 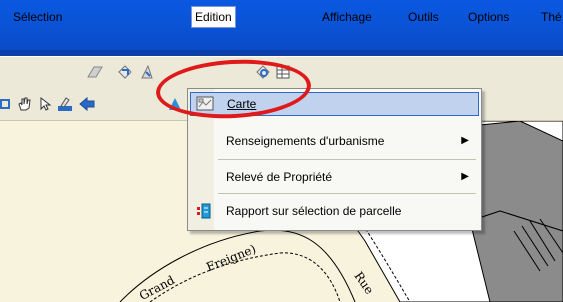 I want to click on report-icon, so click(x=204, y=211).